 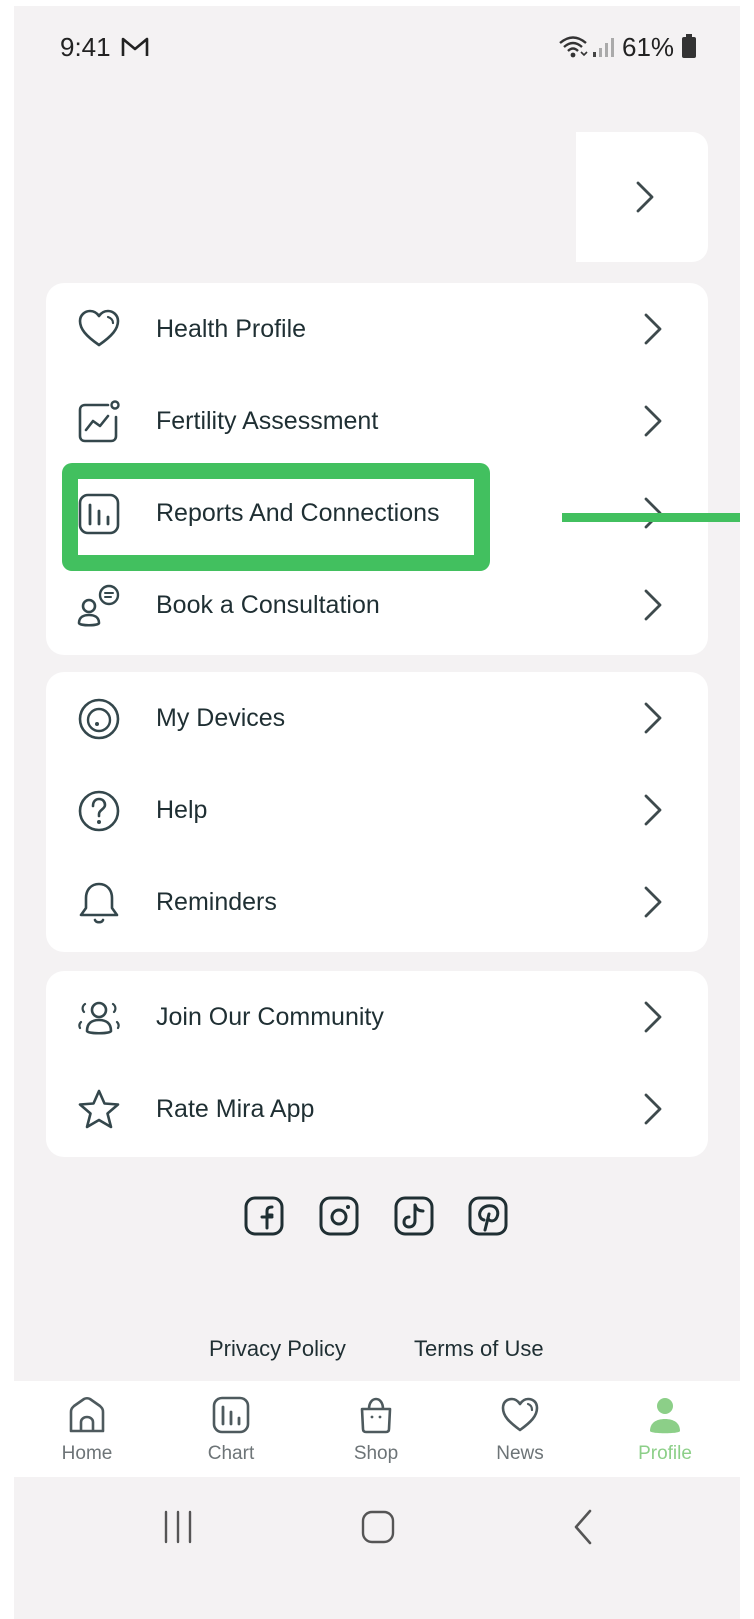 What do you see at coordinates (573, 47) in the screenshot?
I see `wifi-icon` at bounding box center [573, 47].